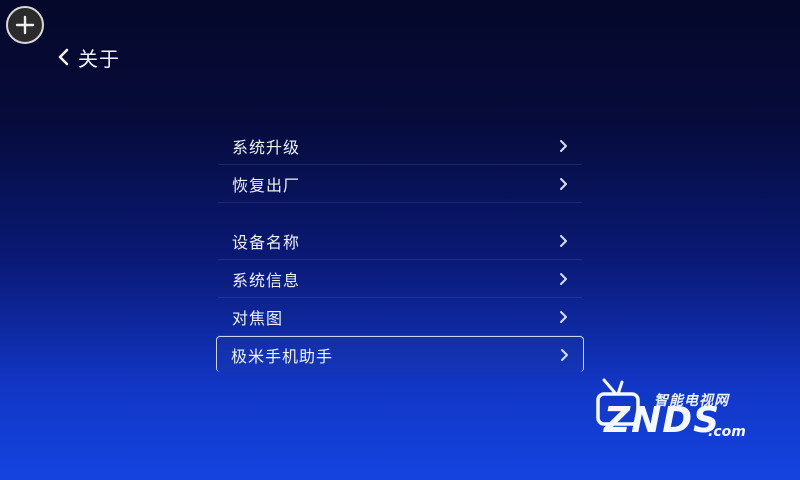 Image resolution: width=800 pixels, height=480 pixels. I want to click on chevron-left-icon, so click(63, 57).